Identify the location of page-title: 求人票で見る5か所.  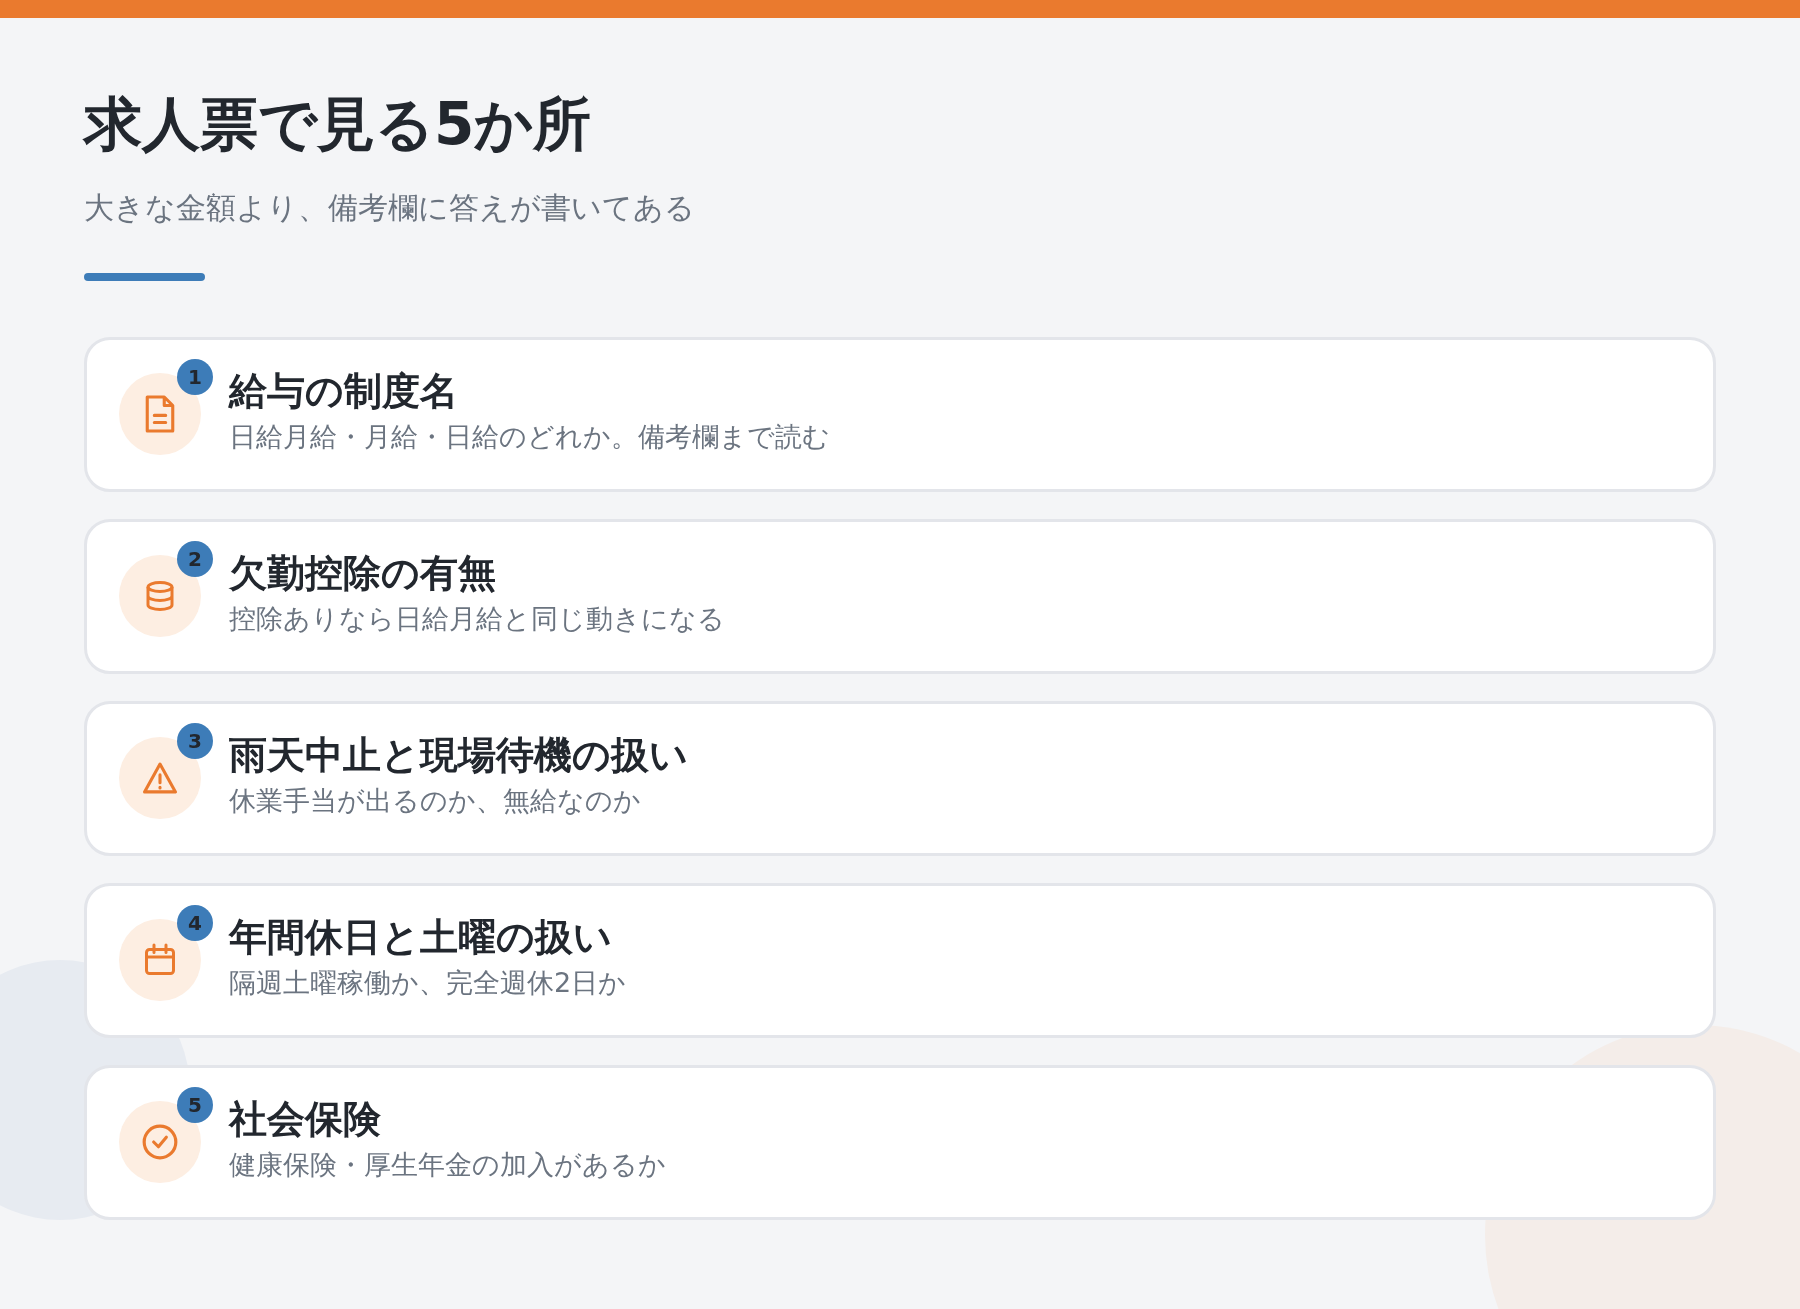
(338, 125).